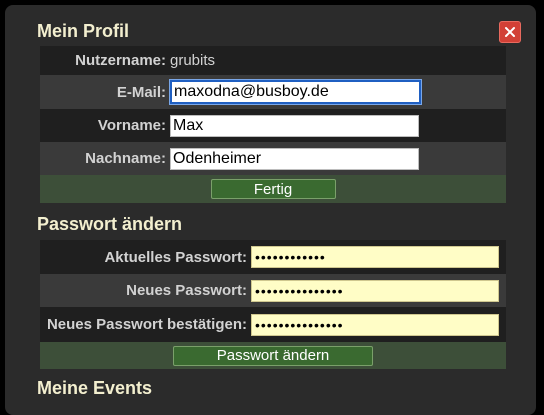 The height and width of the screenshot is (415, 544). Describe the element at coordinates (294, 158) in the screenshot. I see `lastname-field` at that location.